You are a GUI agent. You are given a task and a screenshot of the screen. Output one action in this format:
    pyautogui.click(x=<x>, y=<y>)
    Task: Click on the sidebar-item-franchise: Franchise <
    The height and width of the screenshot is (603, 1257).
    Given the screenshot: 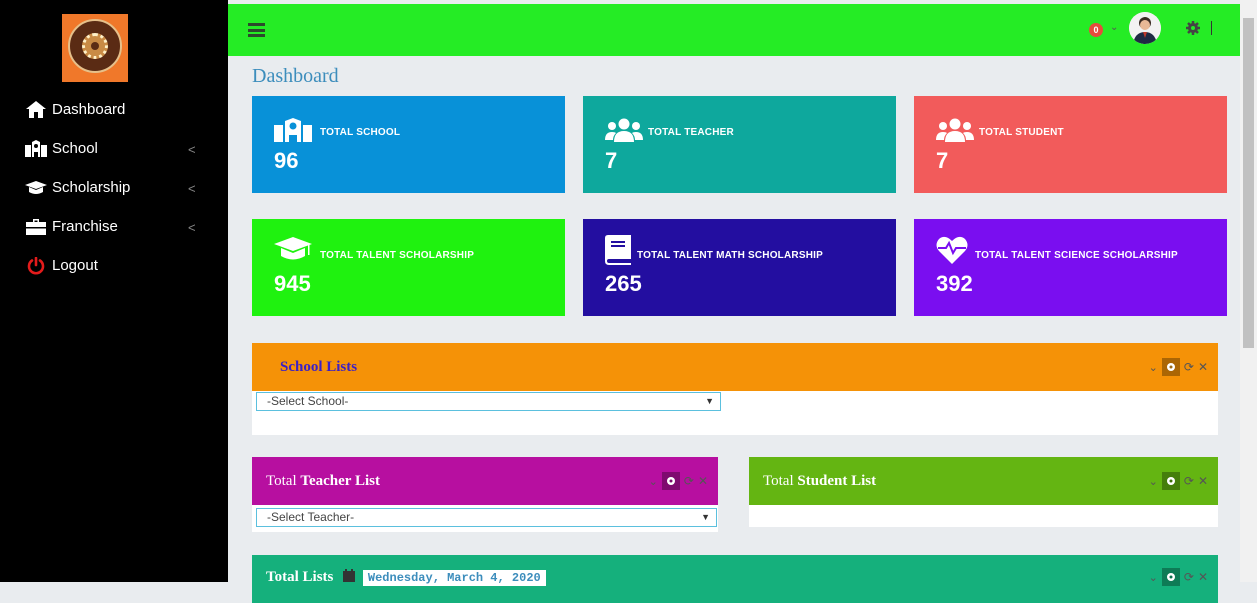 What is the action you would take?
    pyautogui.click(x=114, y=226)
    